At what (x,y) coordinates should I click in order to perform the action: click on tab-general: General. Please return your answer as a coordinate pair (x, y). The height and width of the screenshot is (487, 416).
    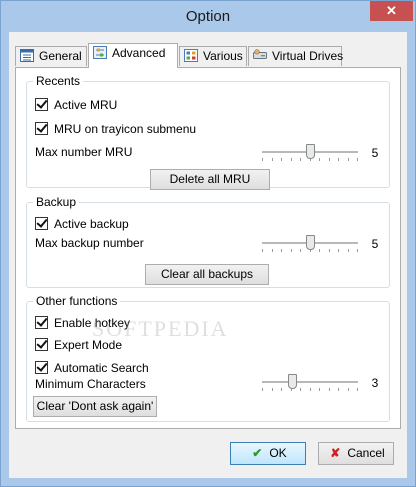
    Looking at the image, I should click on (51, 56).